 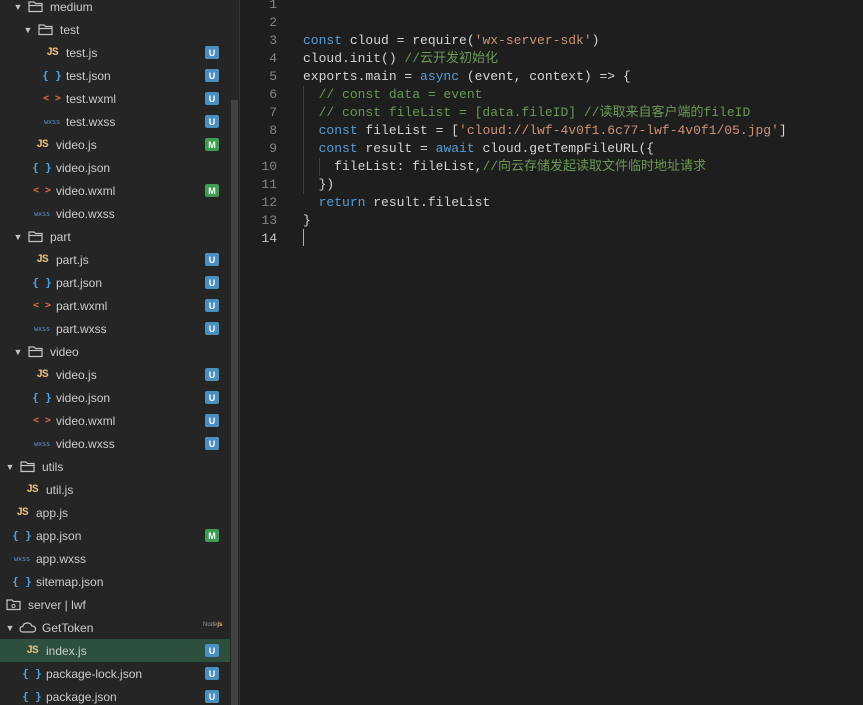 What do you see at coordinates (83, 167) in the screenshot?
I see `tree-item-label: video.json` at bounding box center [83, 167].